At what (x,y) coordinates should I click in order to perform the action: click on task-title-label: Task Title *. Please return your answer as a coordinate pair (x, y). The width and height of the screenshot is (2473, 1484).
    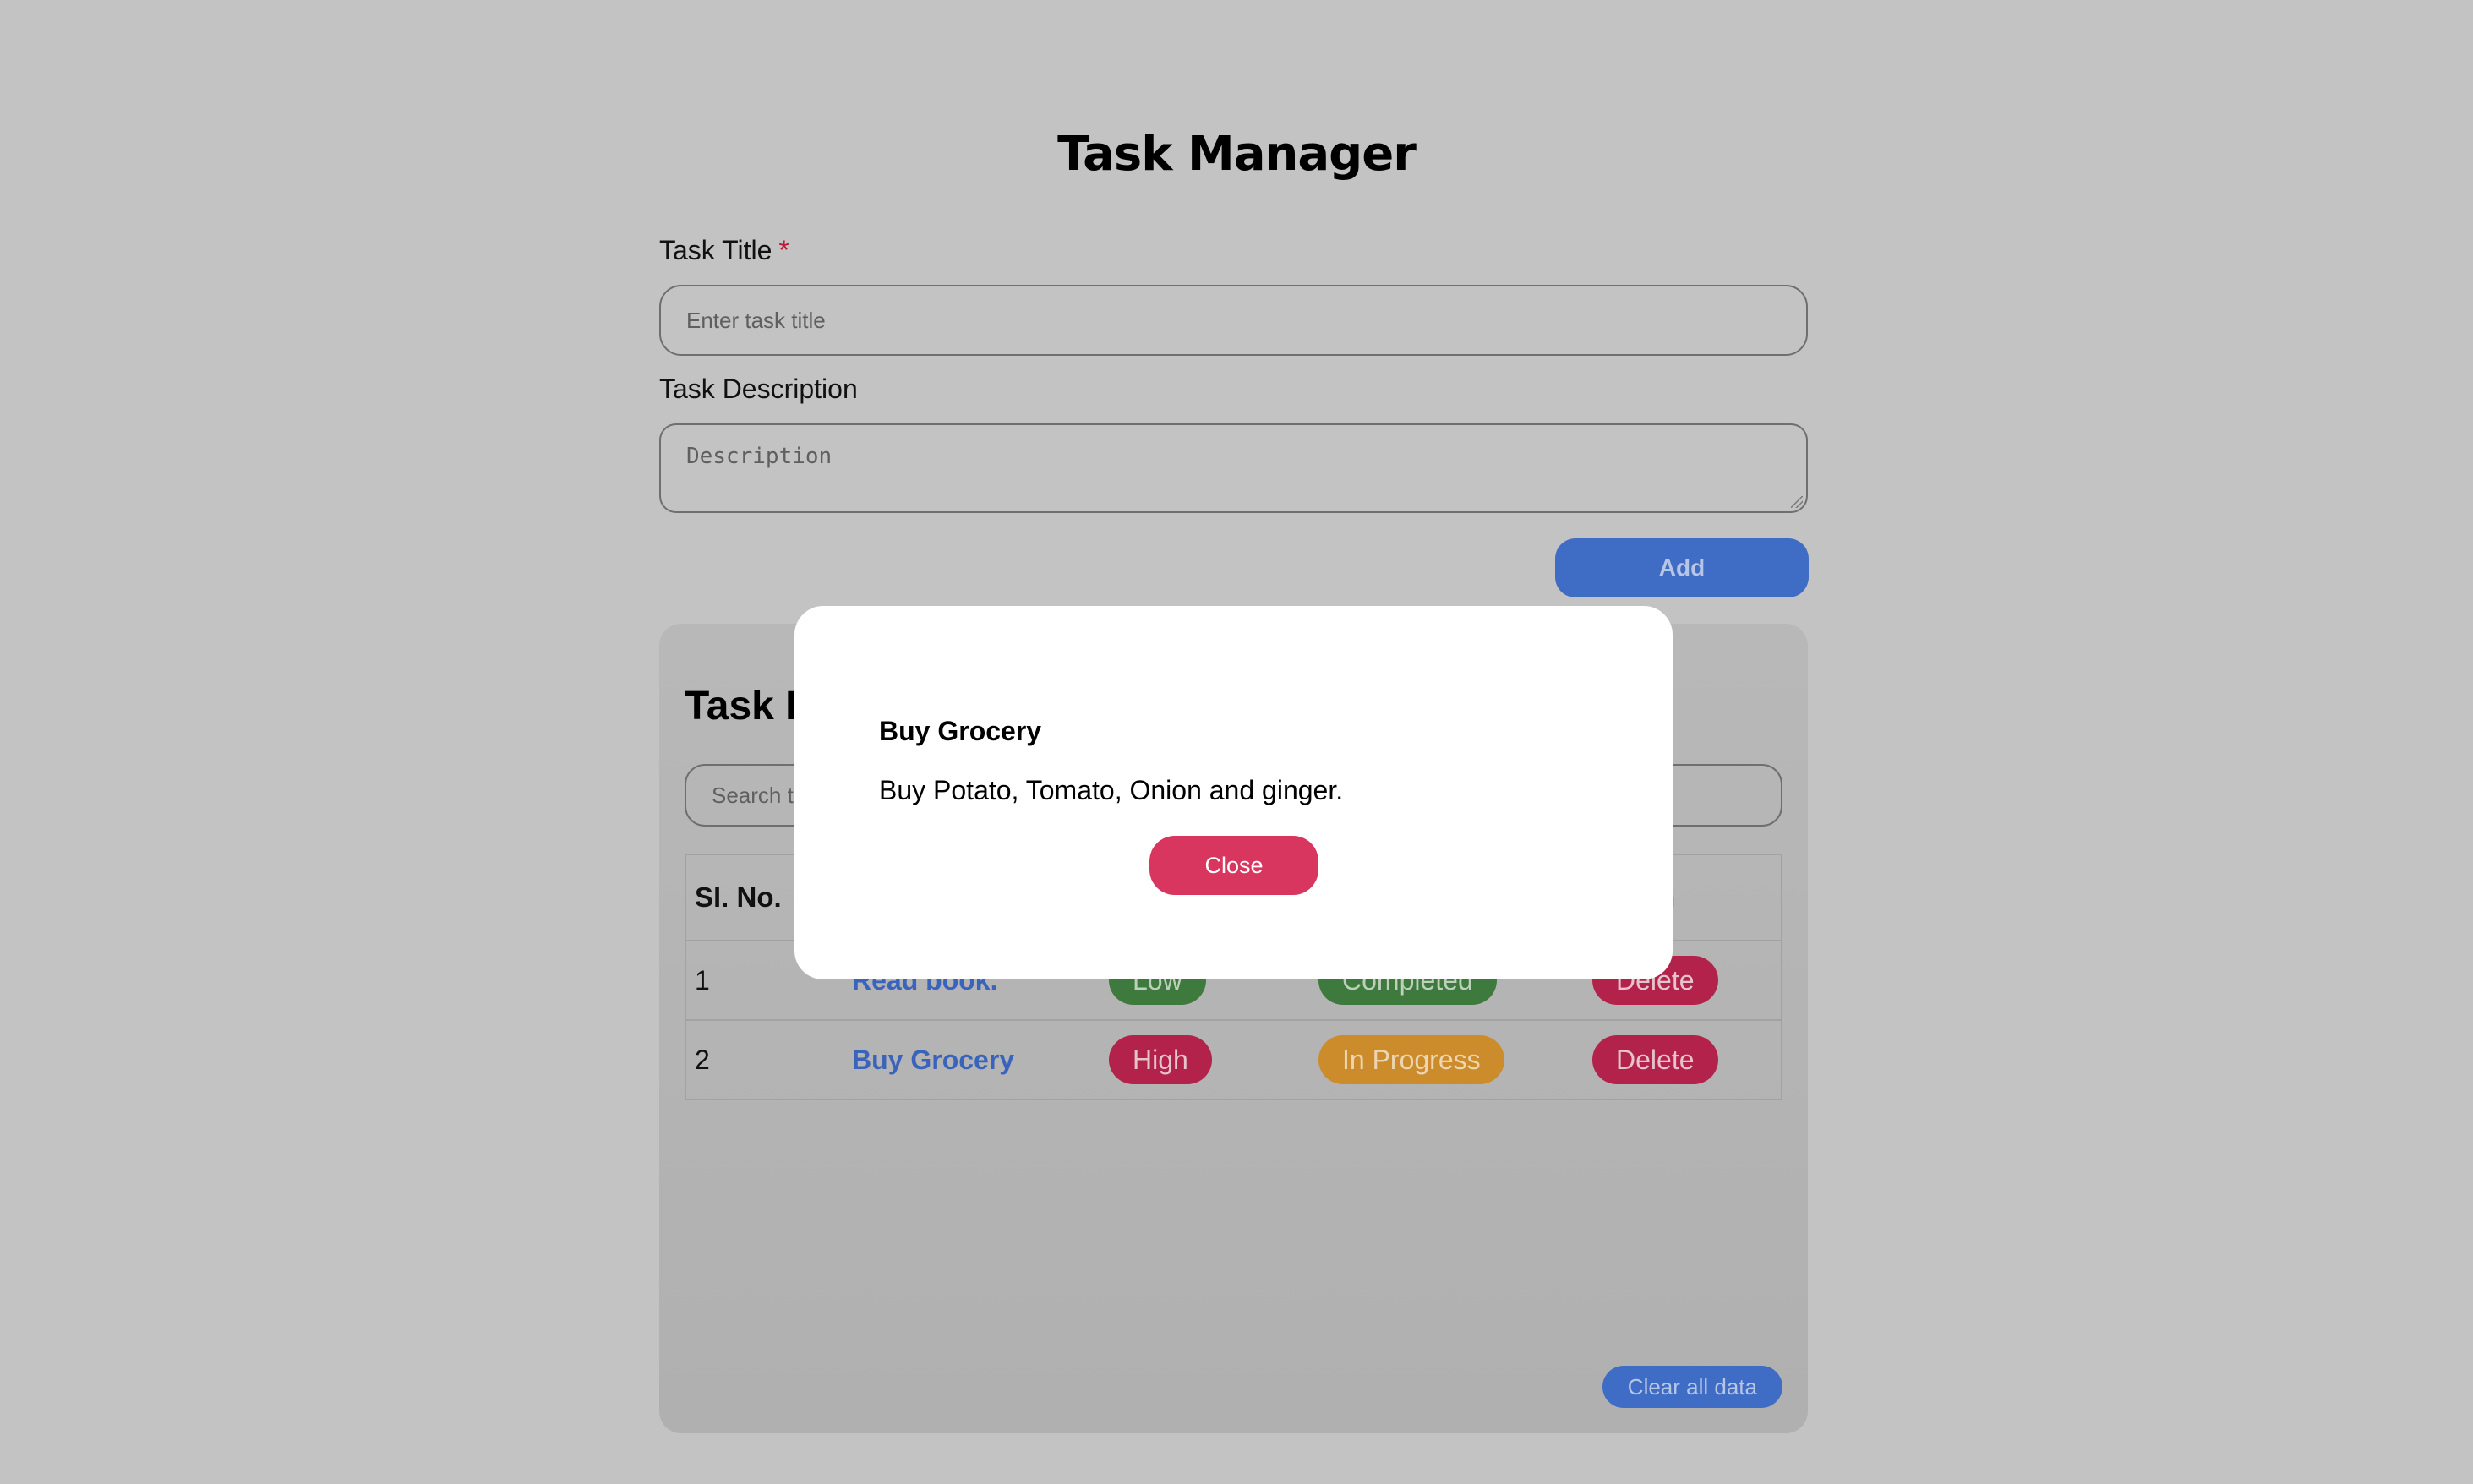
    Looking at the image, I should click on (724, 250).